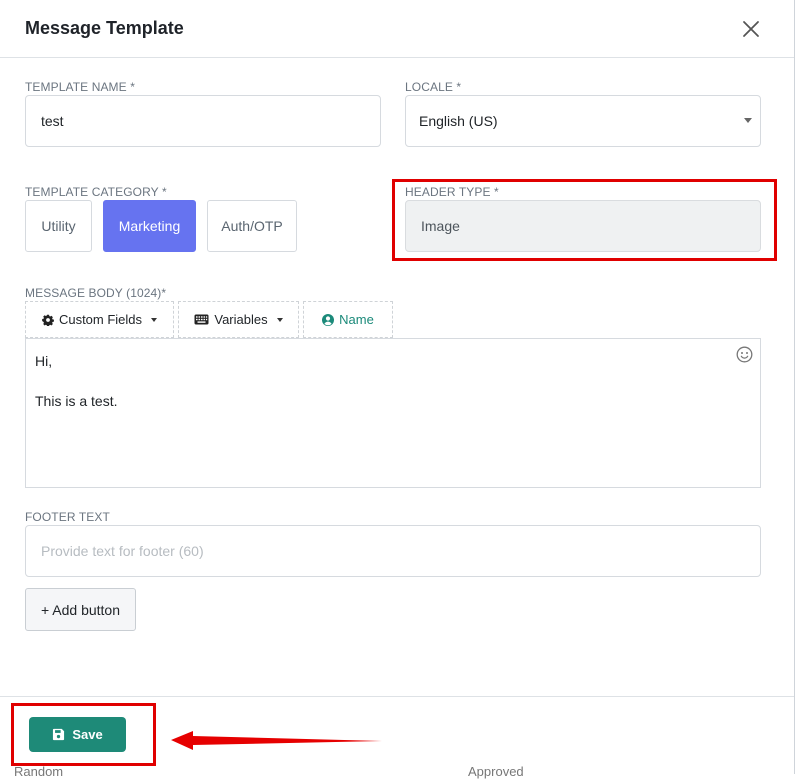 Image resolution: width=795 pixels, height=779 pixels. What do you see at coordinates (80, 609) in the screenshot?
I see `add-button-button: + Add button` at bounding box center [80, 609].